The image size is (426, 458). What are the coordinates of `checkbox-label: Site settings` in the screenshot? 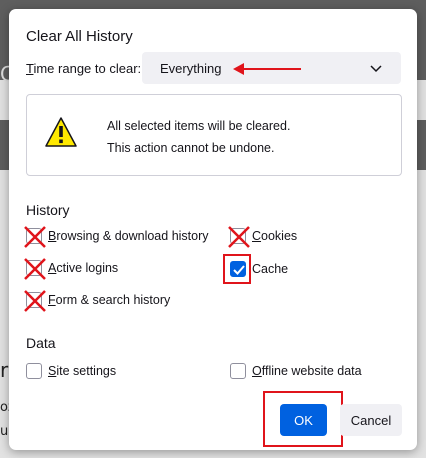 It's located at (82, 371).